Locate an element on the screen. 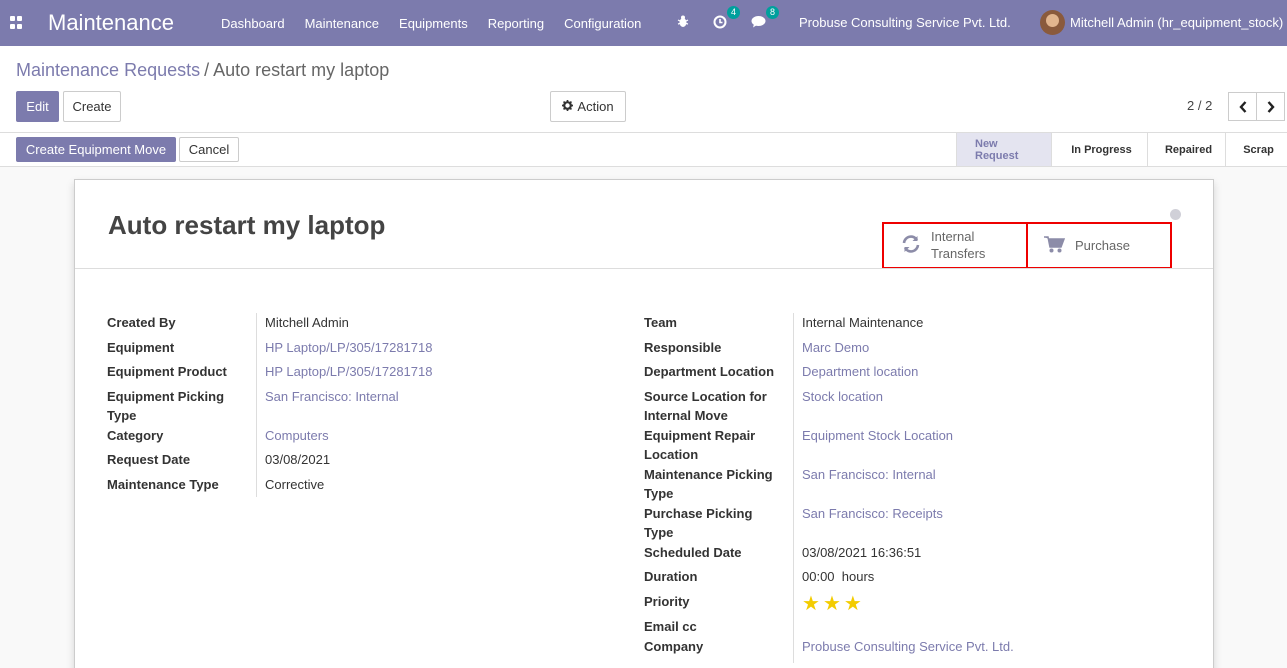 The width and height of the screenshot is (1287, 668). kanban-state-indicator is located at coordinates (1175, 214).